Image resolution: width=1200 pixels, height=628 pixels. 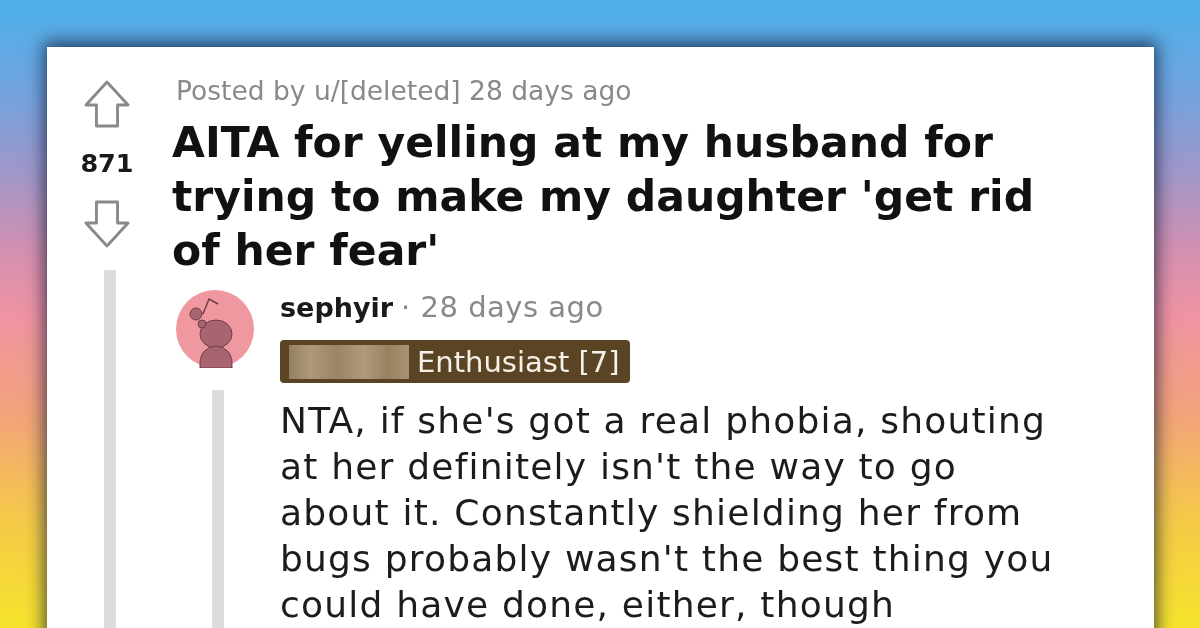 What do you see at coordinates (403, 91) in the screenshot?
I see `post-meta: Posted by u/[deleted] 28 days ago` at bounding box center [403, 91].